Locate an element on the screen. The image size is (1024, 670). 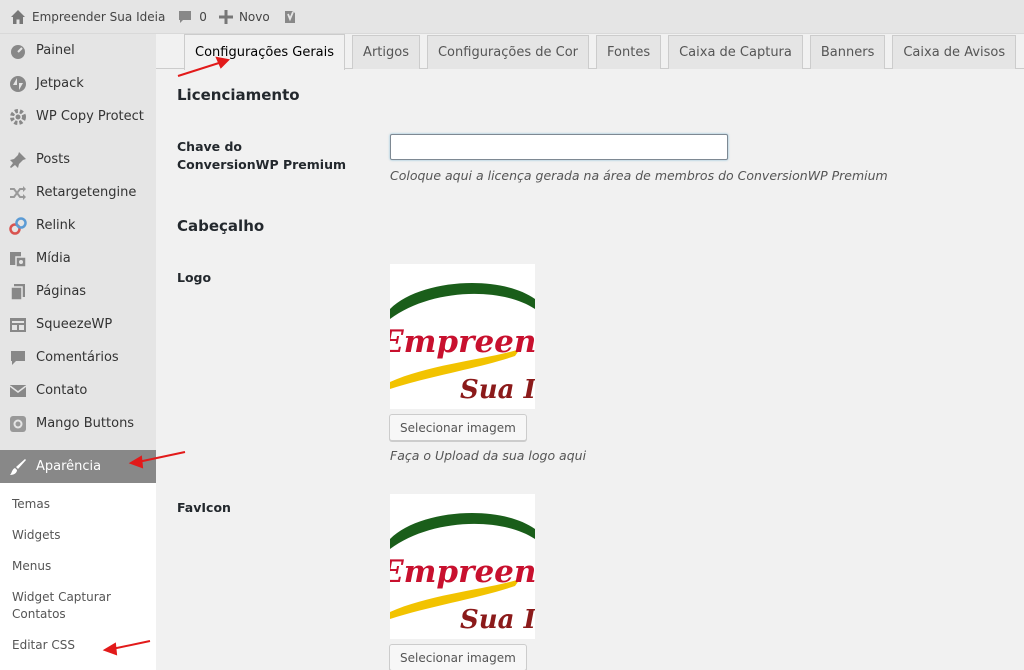
favicon-image: Empreender Sua Ideia is located at coordinates (462, 573).